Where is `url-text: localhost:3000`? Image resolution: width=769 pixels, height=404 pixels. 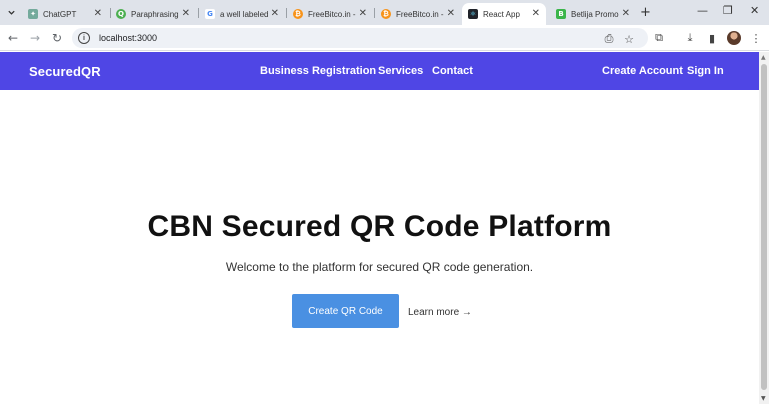
url-text: localhost:3000 is located at coordinates (128, 38).